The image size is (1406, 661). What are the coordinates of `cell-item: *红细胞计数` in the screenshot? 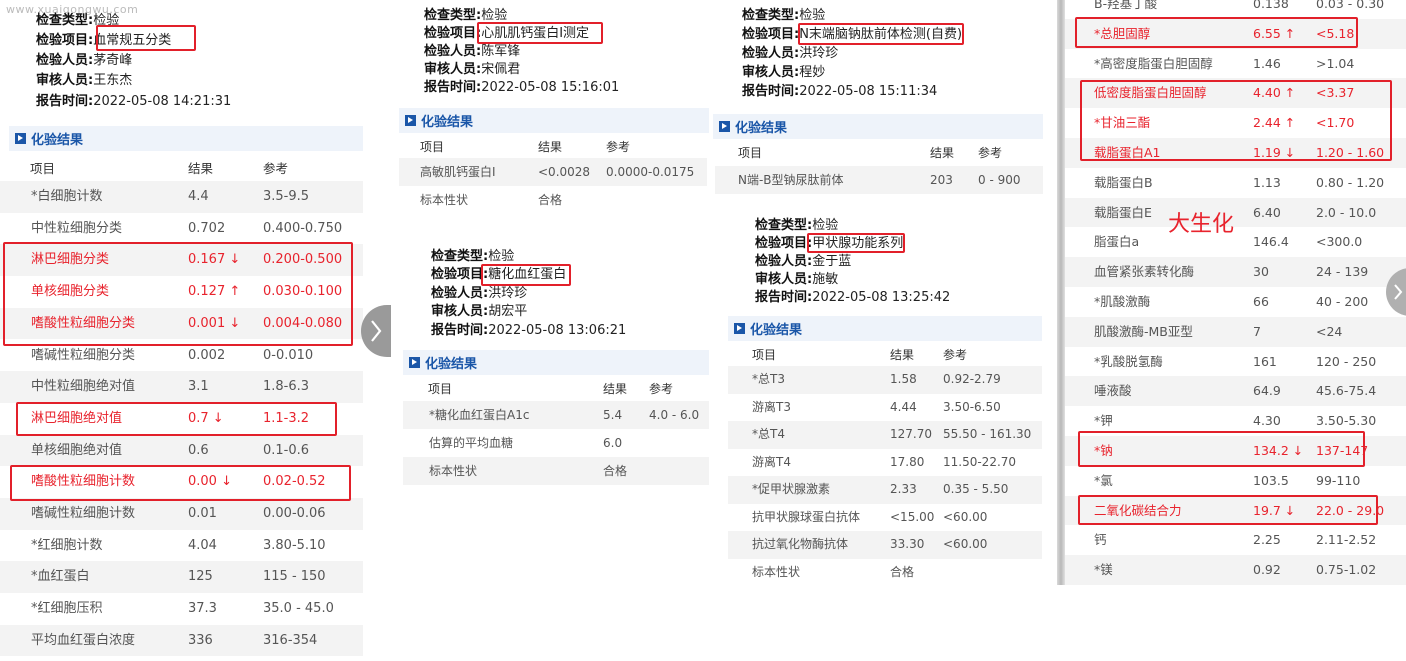 It's located at (67, 545).